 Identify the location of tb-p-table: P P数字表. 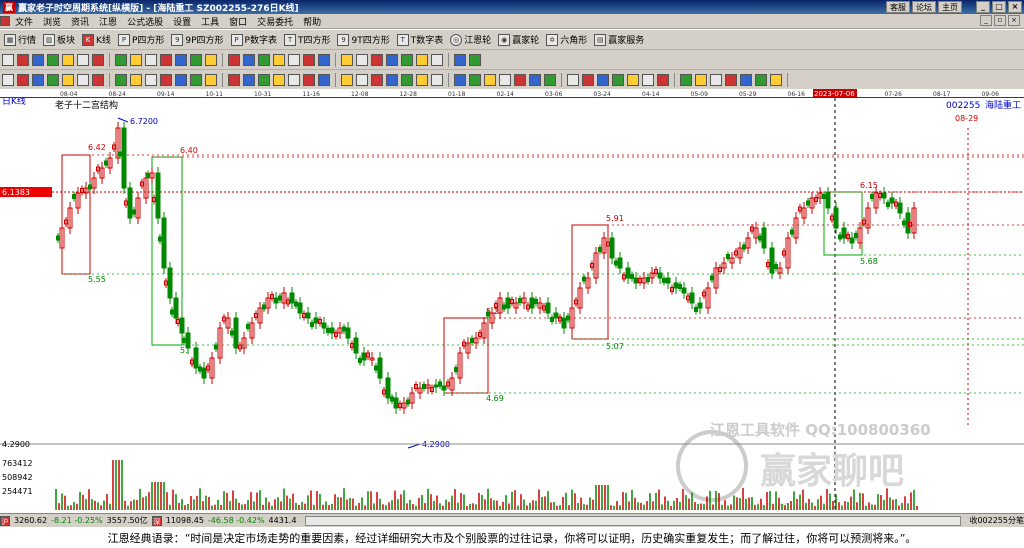
(254, 39).